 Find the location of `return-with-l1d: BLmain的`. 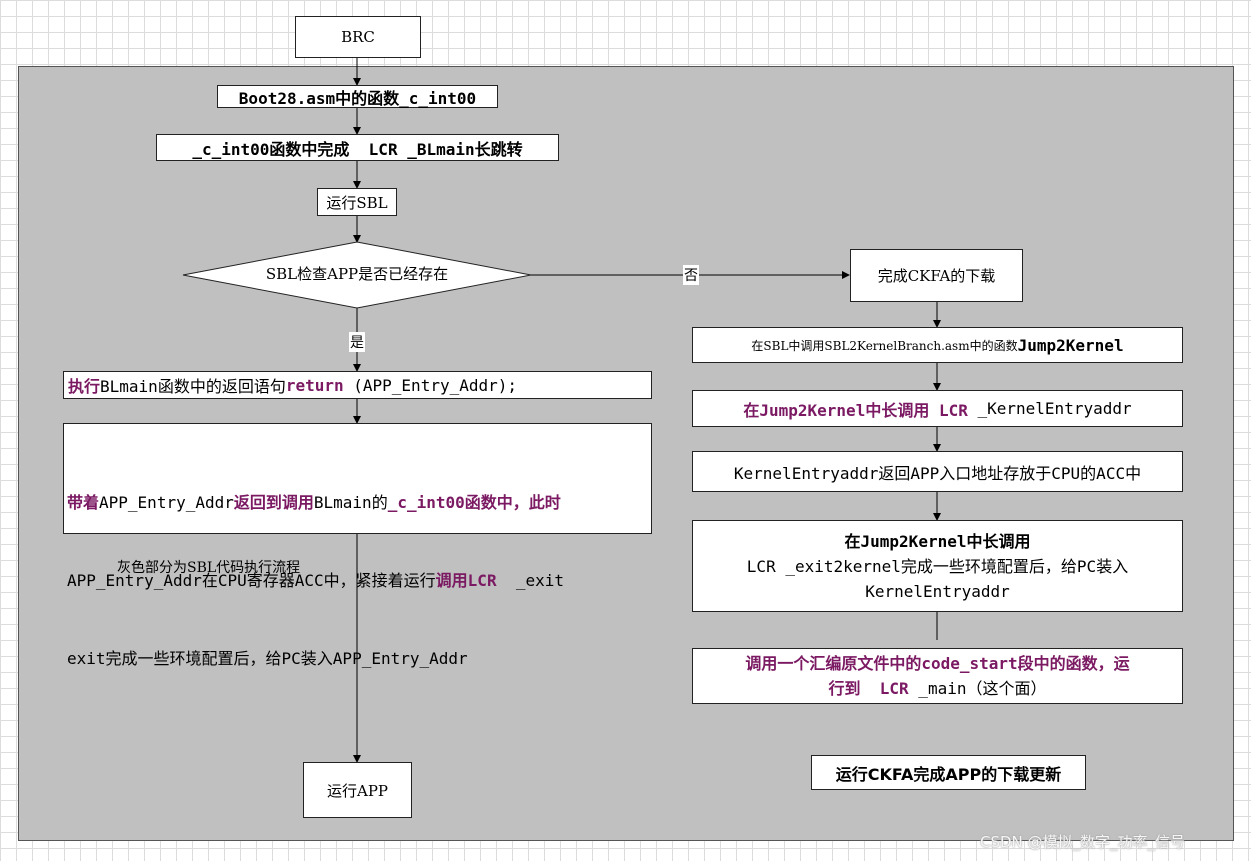

return-with-l1d: BLmain的 is located at coordinates (350, 502).